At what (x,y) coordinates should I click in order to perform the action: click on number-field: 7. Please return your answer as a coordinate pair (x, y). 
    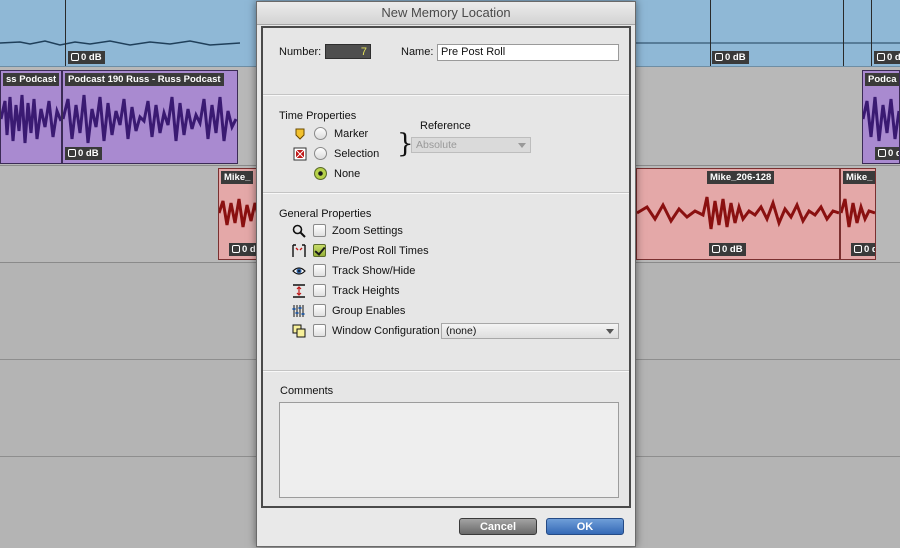
    Looking at the image, I should click on (348, 51).